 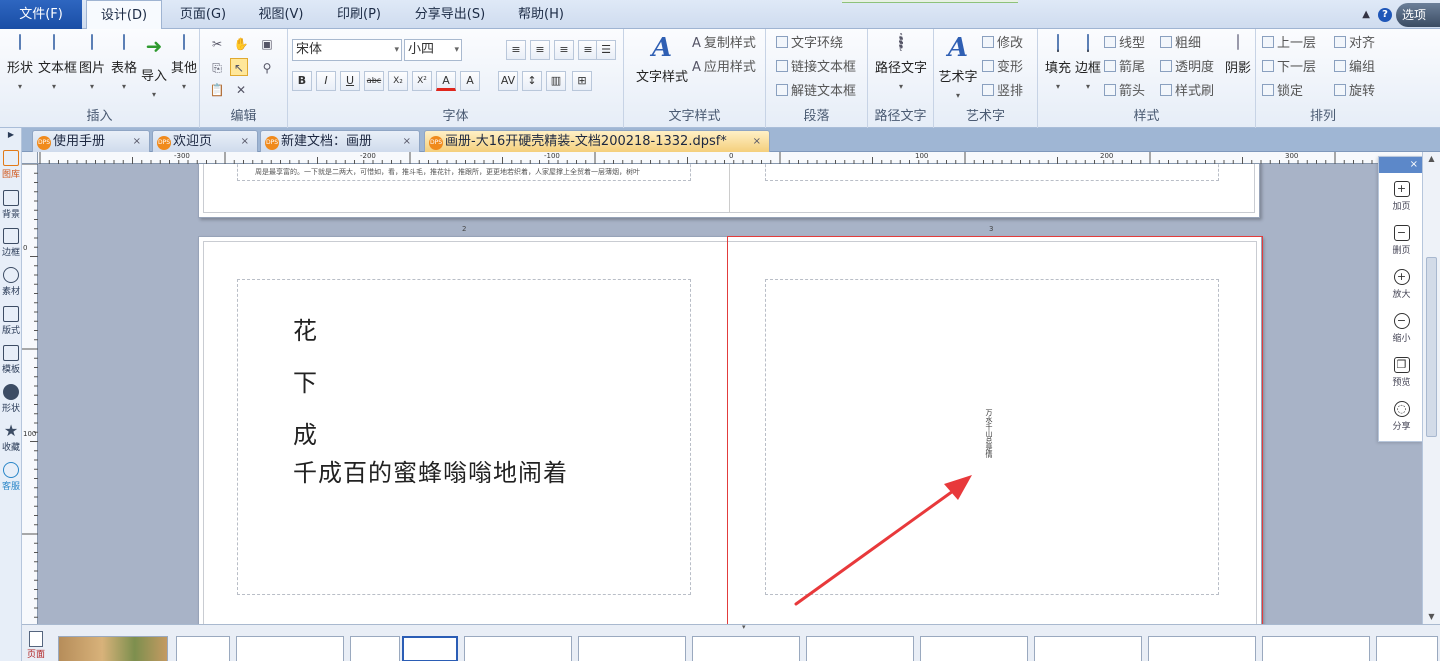 What do you see at coordinates (91, 141) in the screenshot?
I see `tab-manual: DPS 使用手册 ×` at bounding box center [91, 141].